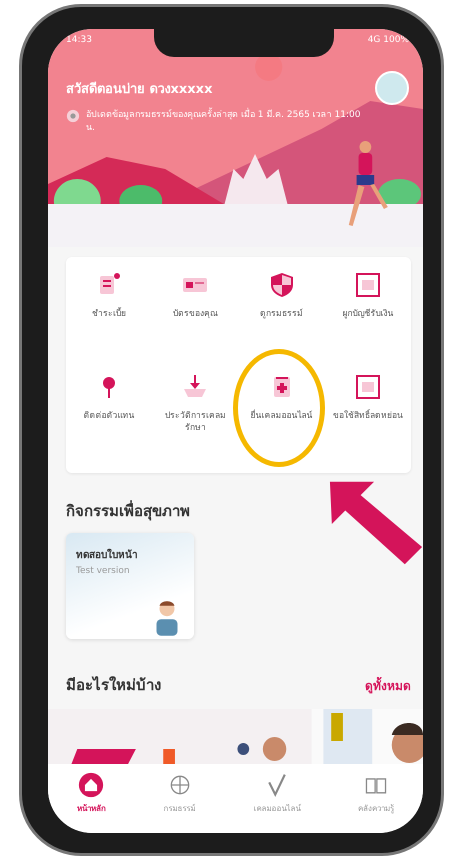 This screenshot has width=449, height=862. I want to click on menu-item: ผูกบัญชีรับเงิน, so click(367, 311).